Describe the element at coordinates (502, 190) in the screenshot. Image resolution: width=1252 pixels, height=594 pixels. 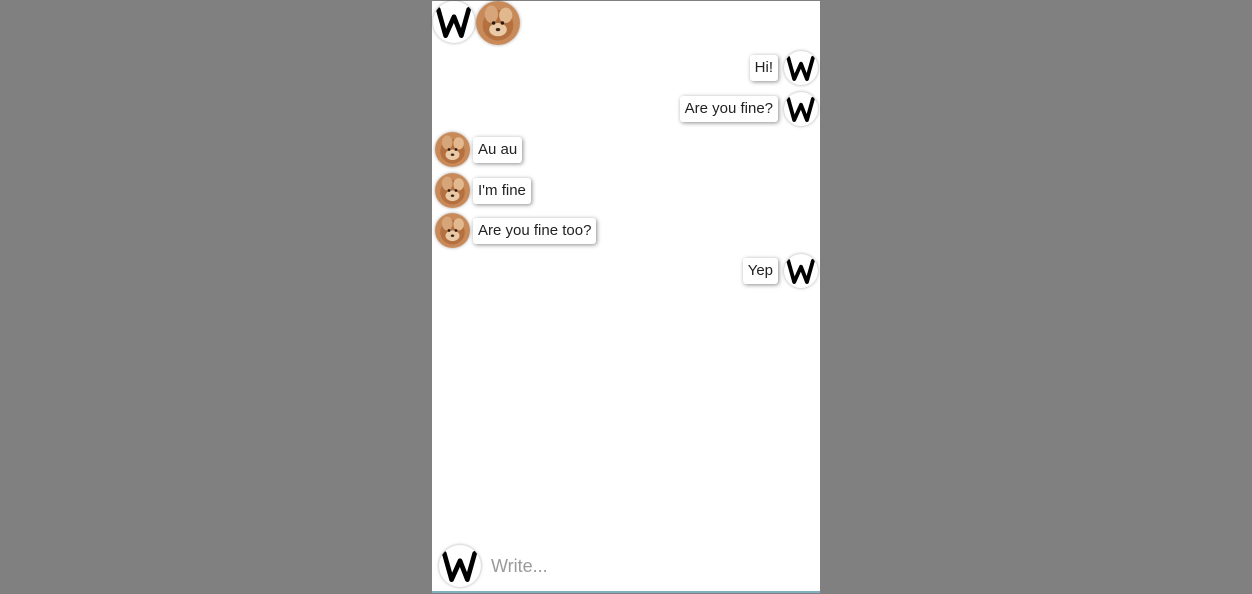
I see `message-bubble: I'm fine` at that location.